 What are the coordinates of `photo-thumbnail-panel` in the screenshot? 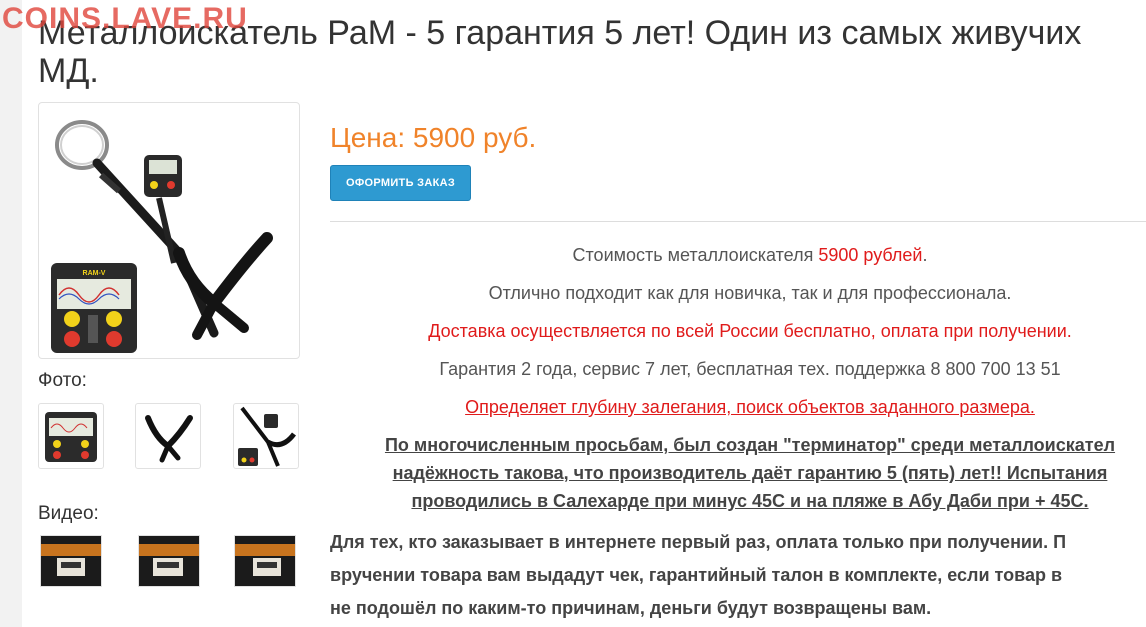 It's located at (71, 436).